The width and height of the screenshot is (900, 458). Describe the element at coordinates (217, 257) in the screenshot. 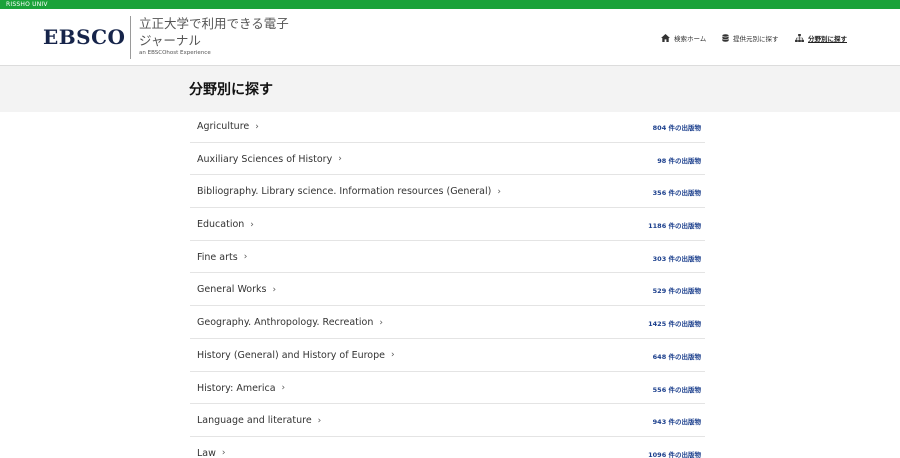

I see `subject-name: Fine arts` at that location.